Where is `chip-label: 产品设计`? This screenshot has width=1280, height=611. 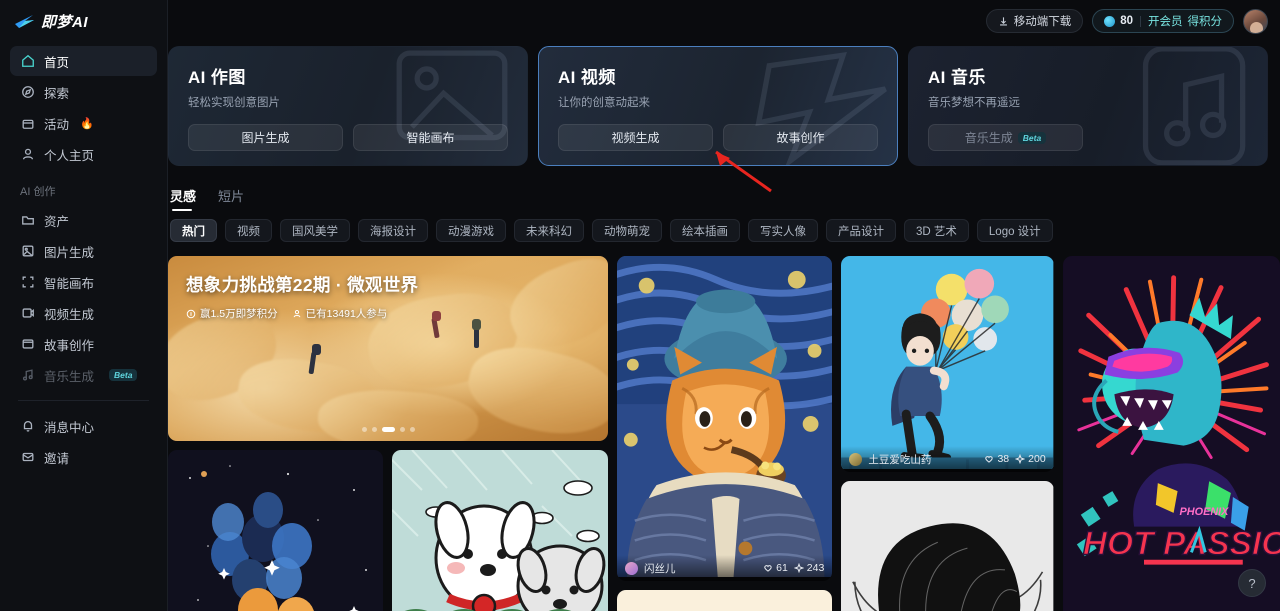
chip-label: 产品设计 is located at coordinates (861, 231).